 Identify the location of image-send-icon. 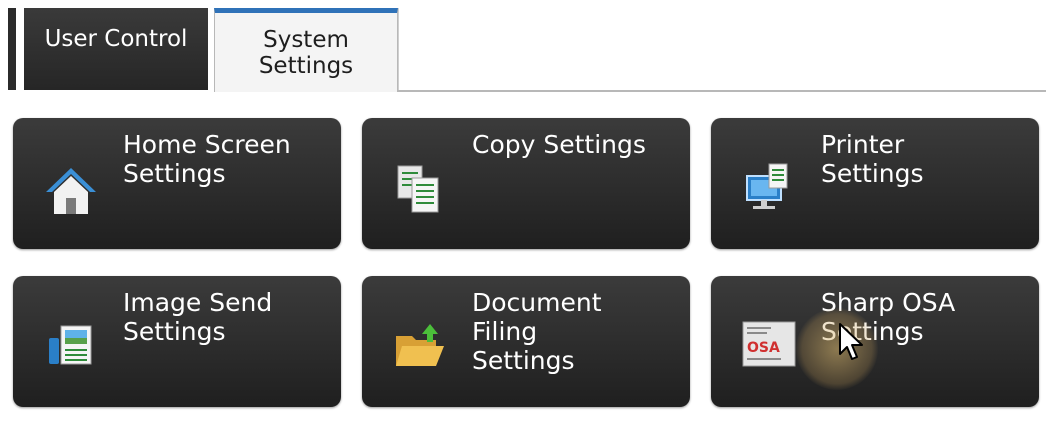
(70, 345).